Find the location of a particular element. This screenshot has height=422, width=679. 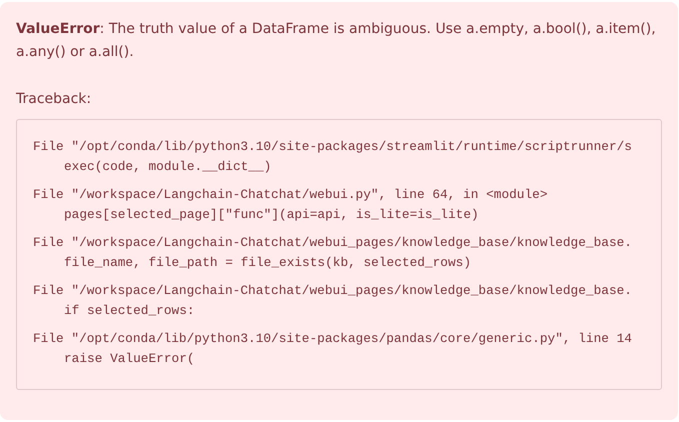

traceback-code: if selected_rows: is located at coordinates (129, 311).